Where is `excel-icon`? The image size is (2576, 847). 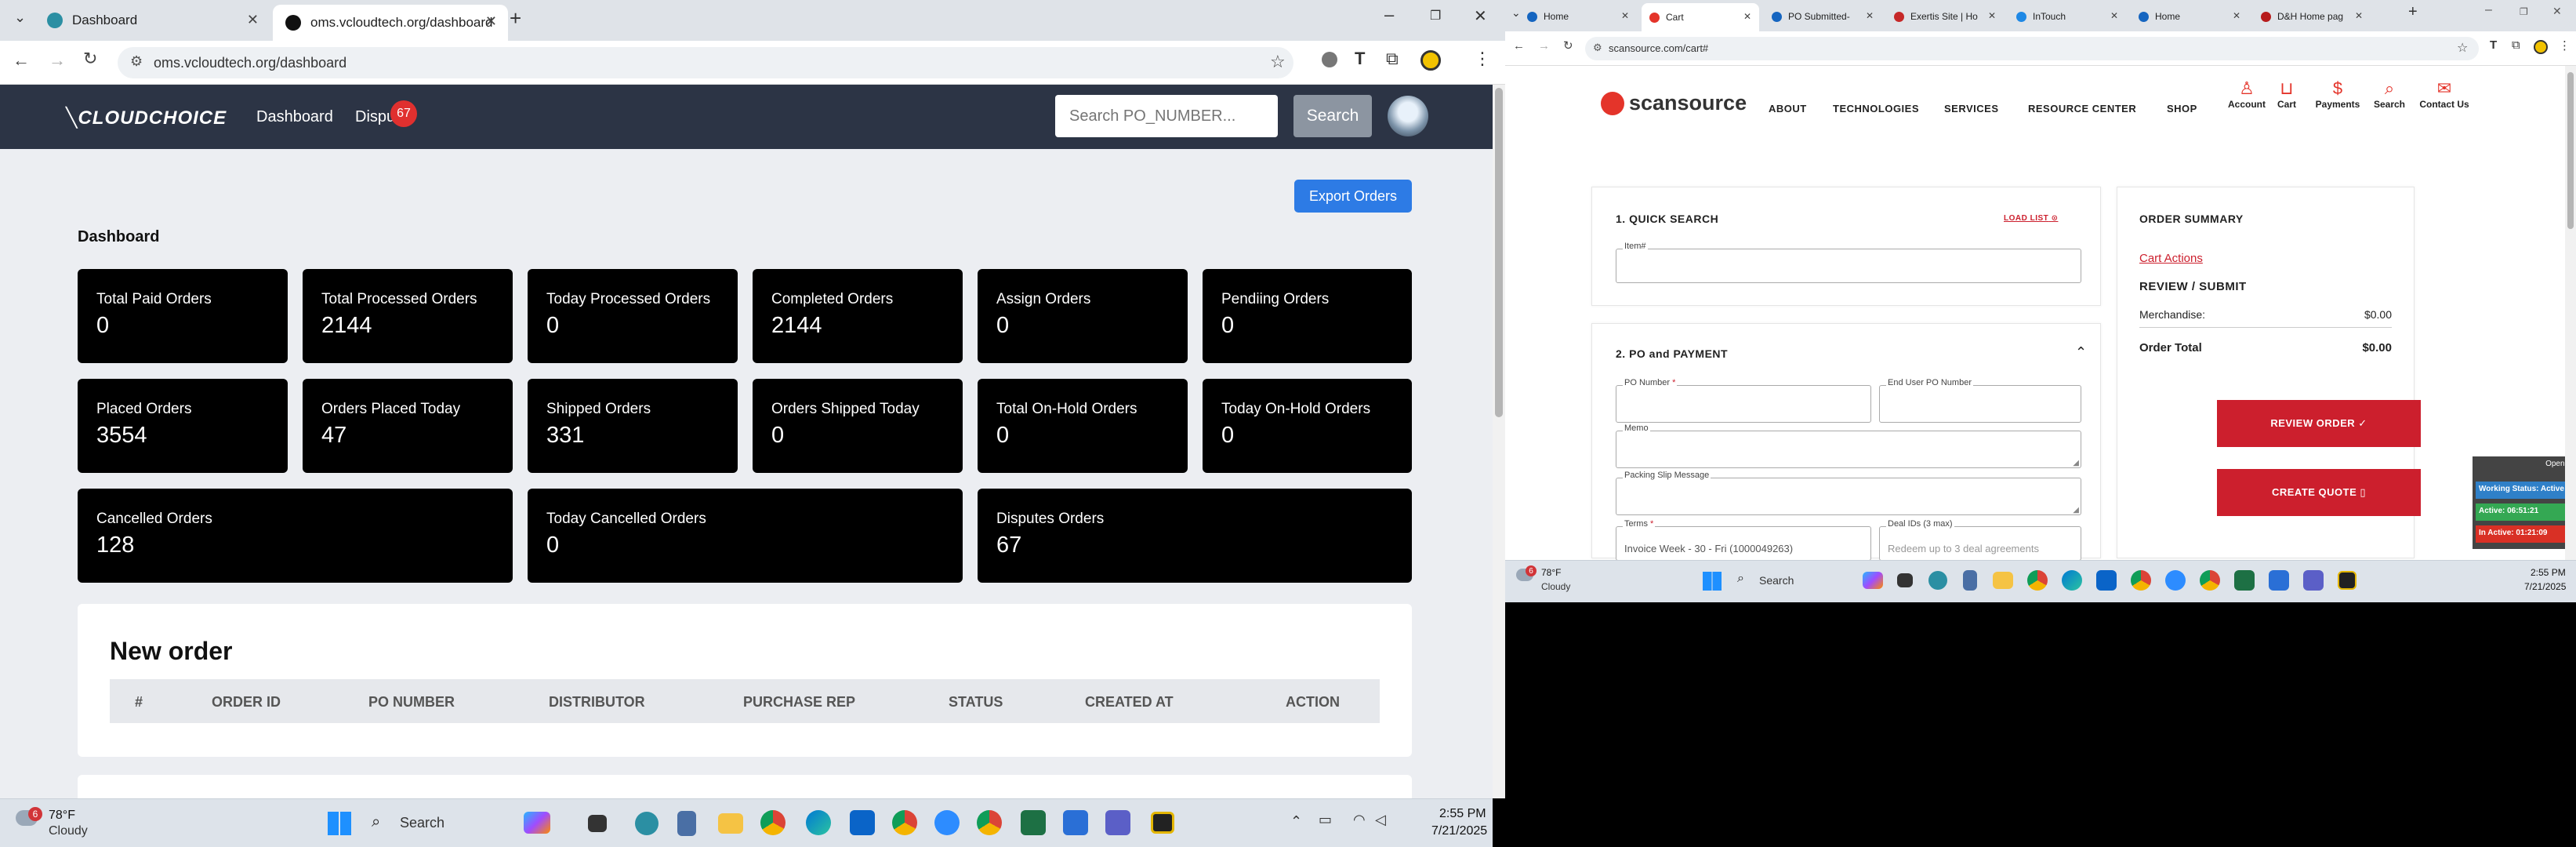 excel-icon is located at coordinates (1034, 822).